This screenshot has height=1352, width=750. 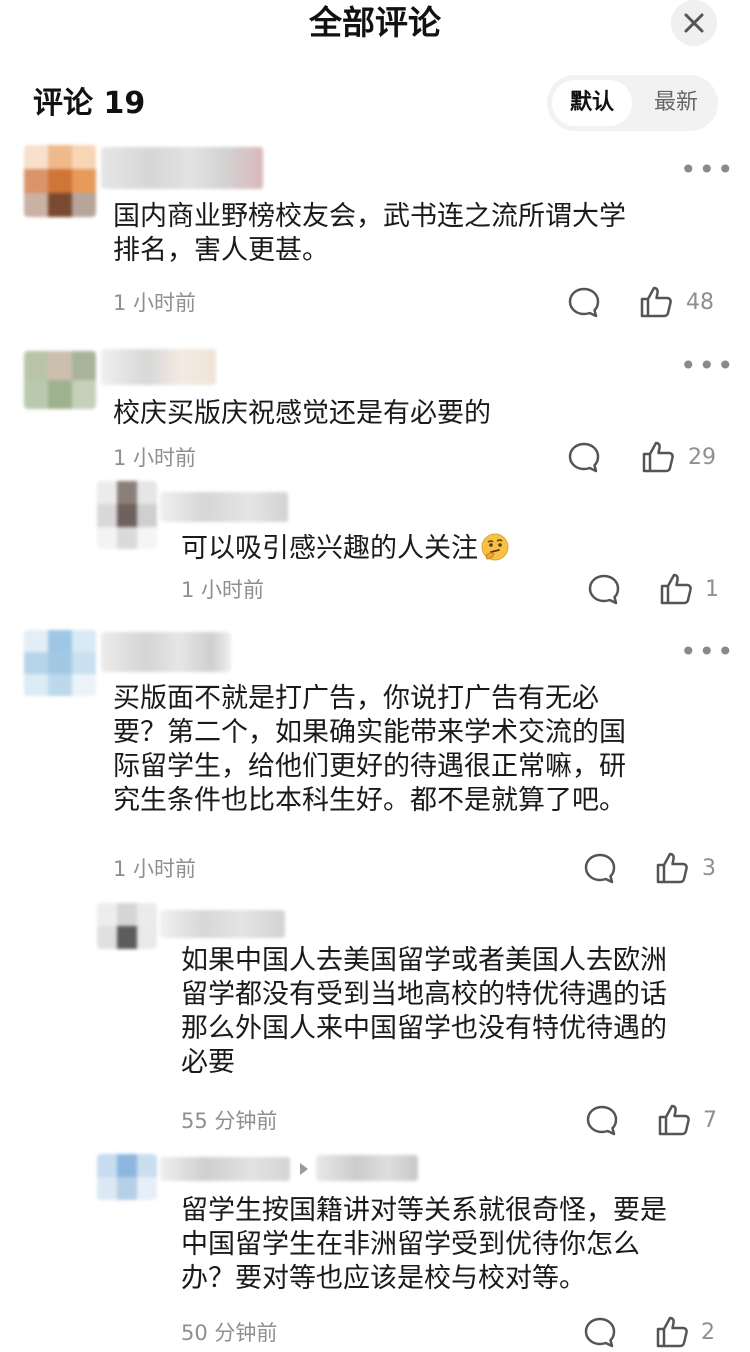 I want to click on thinking-face-emoji, so click(x=495, y=547).